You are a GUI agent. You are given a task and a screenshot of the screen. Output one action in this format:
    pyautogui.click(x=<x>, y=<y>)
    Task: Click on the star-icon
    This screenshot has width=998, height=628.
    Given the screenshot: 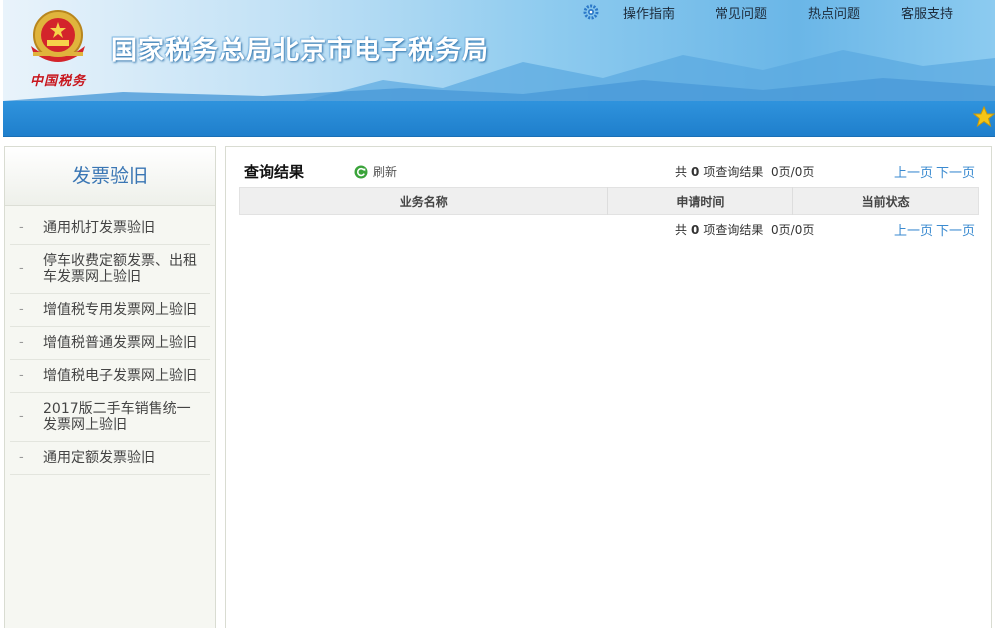 What is the action you would take?
    pyautogui.click(x=984, y=117)
    